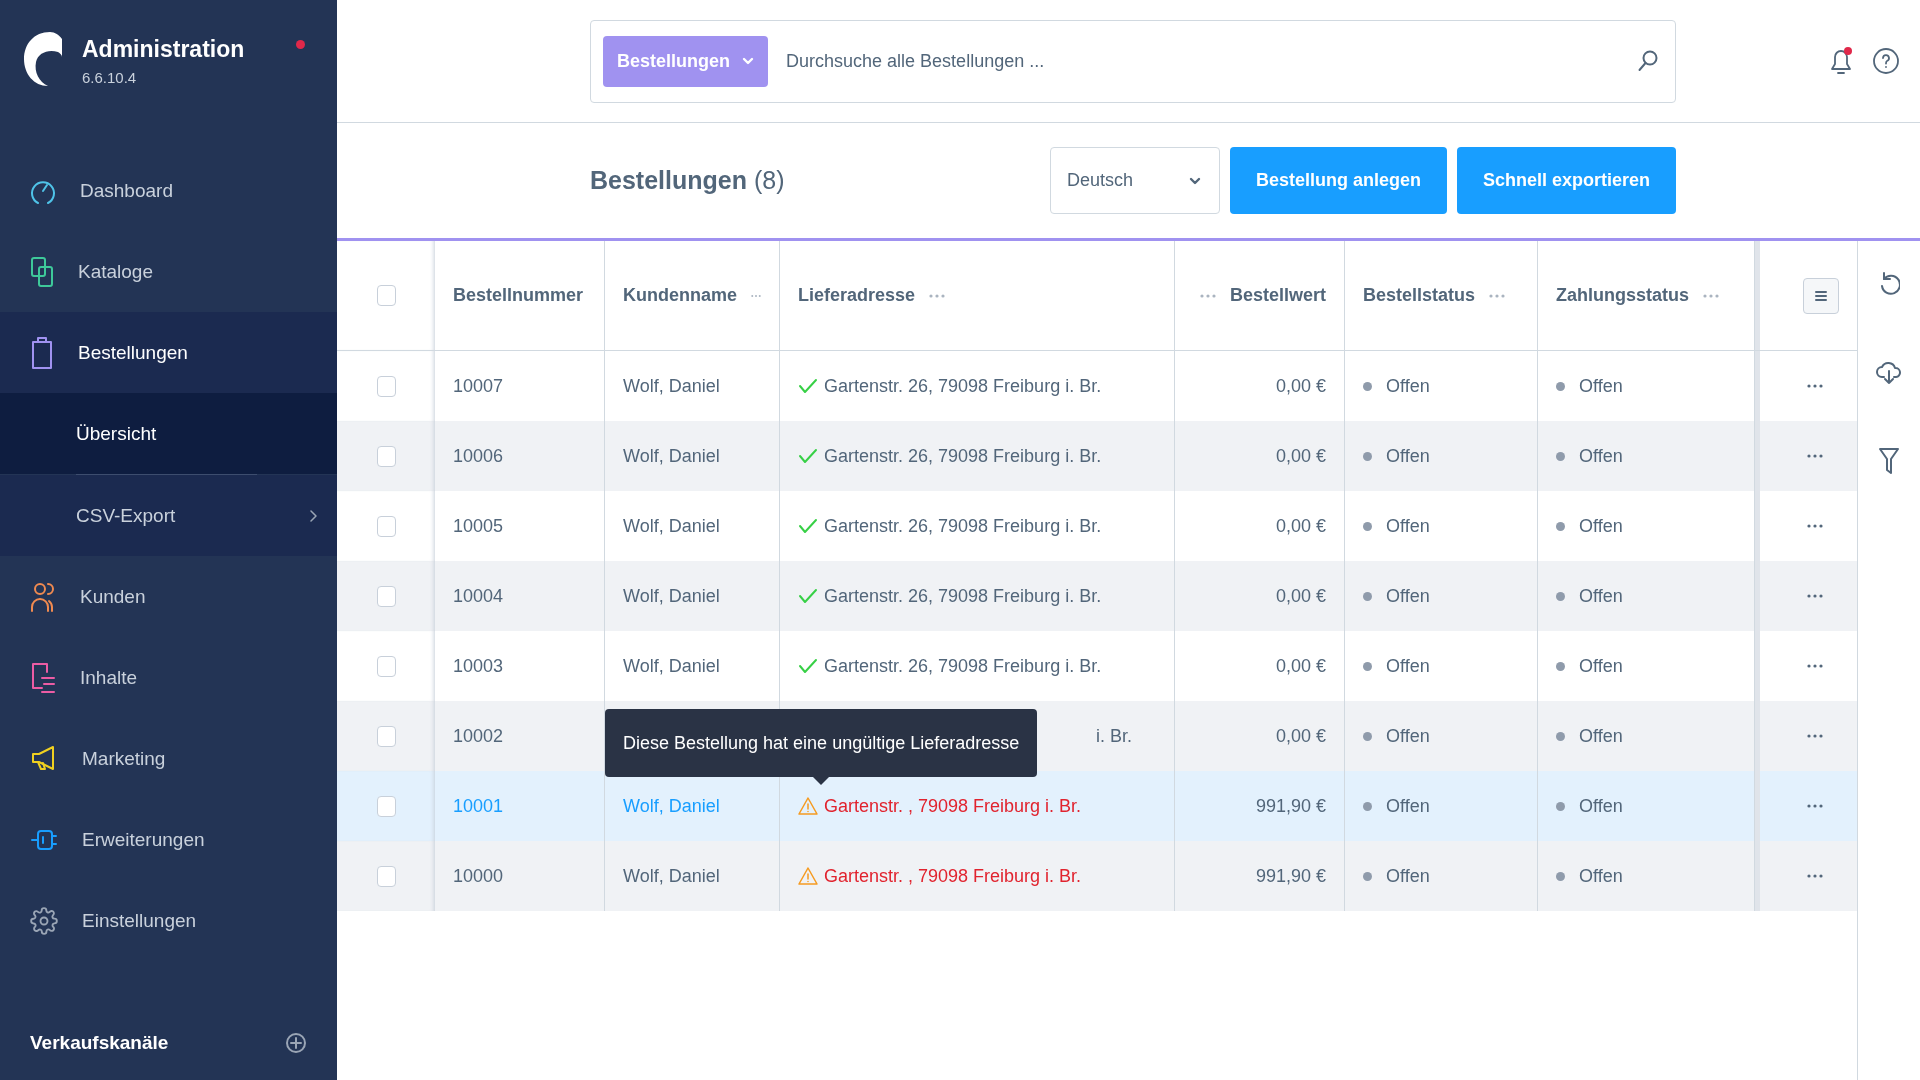 Image resolution: width=1920 pixels, height=1080 pixels. Describe the element at coordinates (168, 758) in the screenshot. I see `nav-item: Marketing` at that location.